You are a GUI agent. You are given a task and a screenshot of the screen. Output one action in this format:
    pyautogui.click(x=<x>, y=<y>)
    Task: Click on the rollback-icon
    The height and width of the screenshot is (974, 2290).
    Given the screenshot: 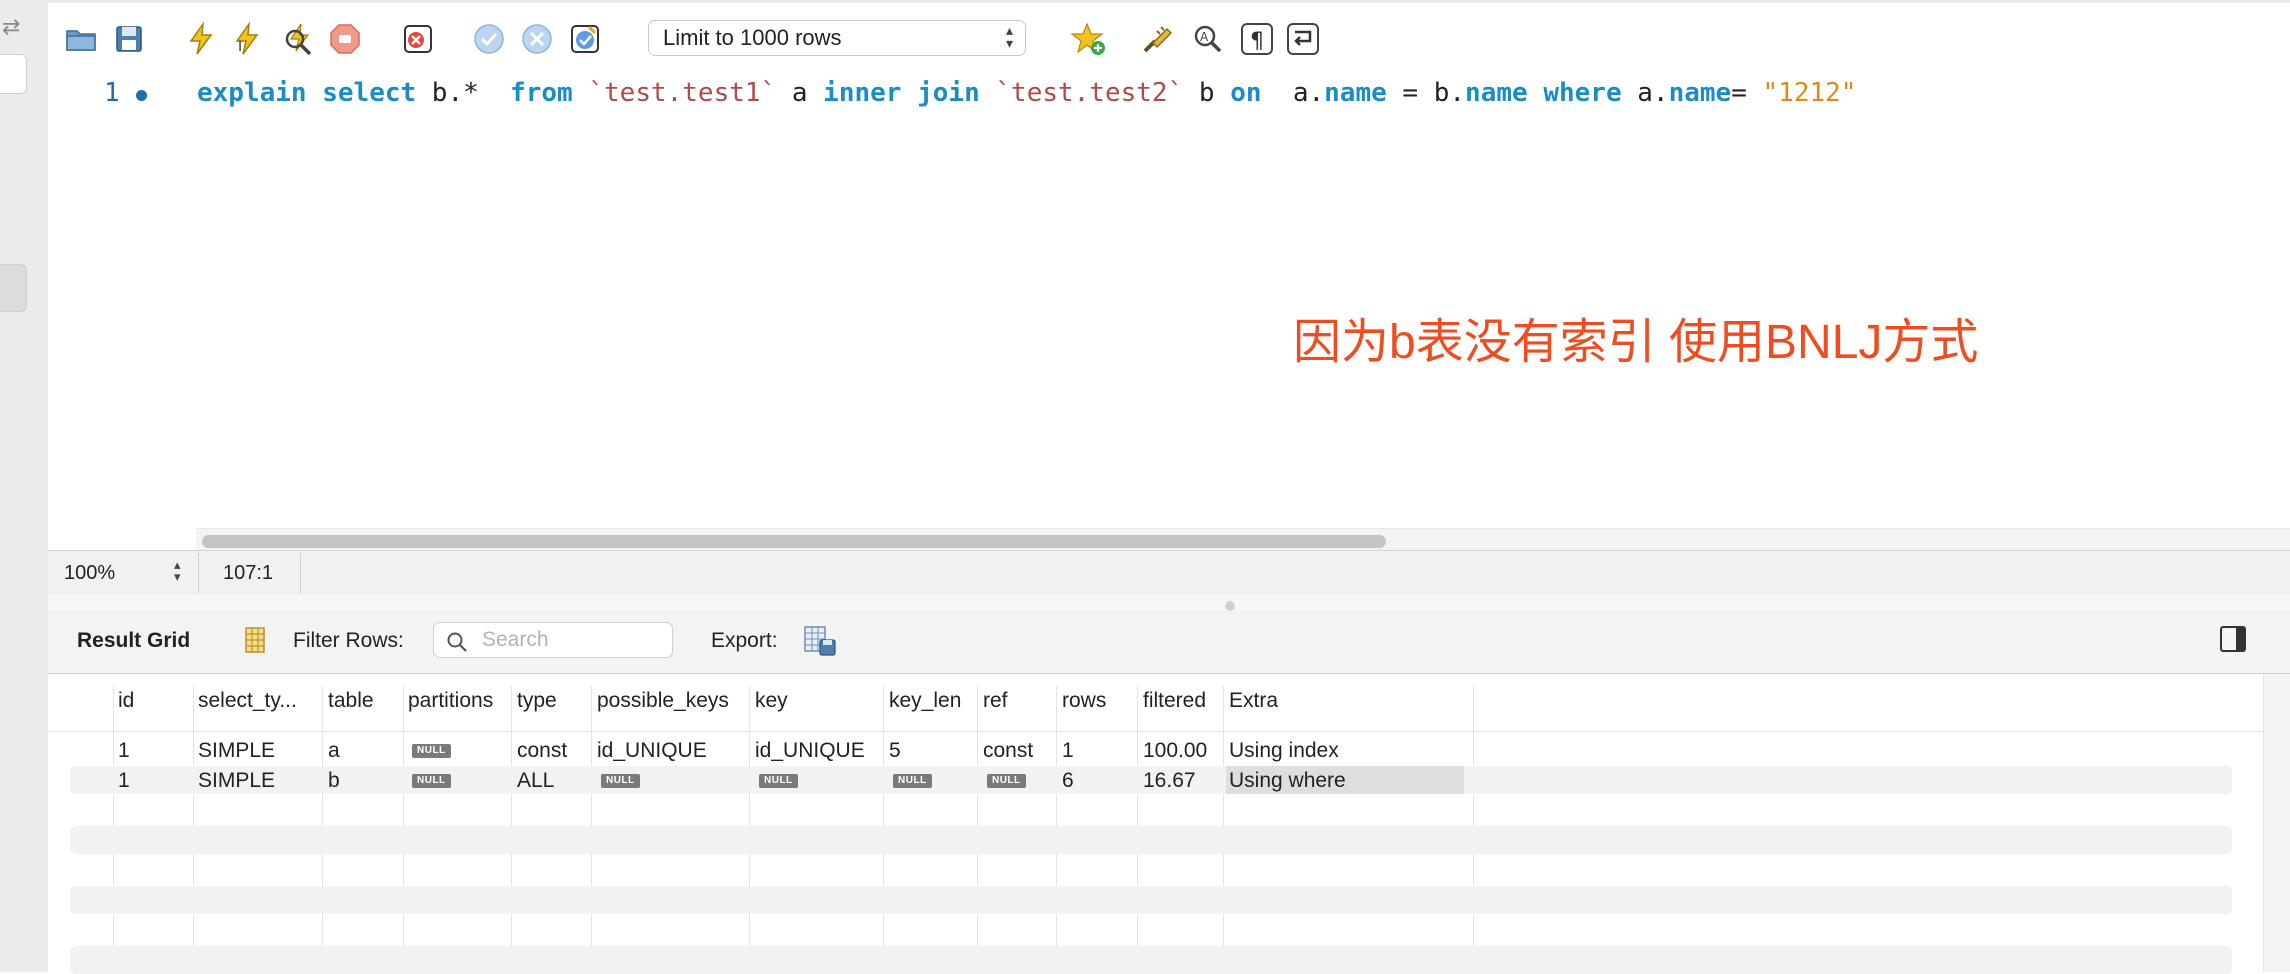 What is the action you would take?
    pyautogui.click(x=537, y=39)
    